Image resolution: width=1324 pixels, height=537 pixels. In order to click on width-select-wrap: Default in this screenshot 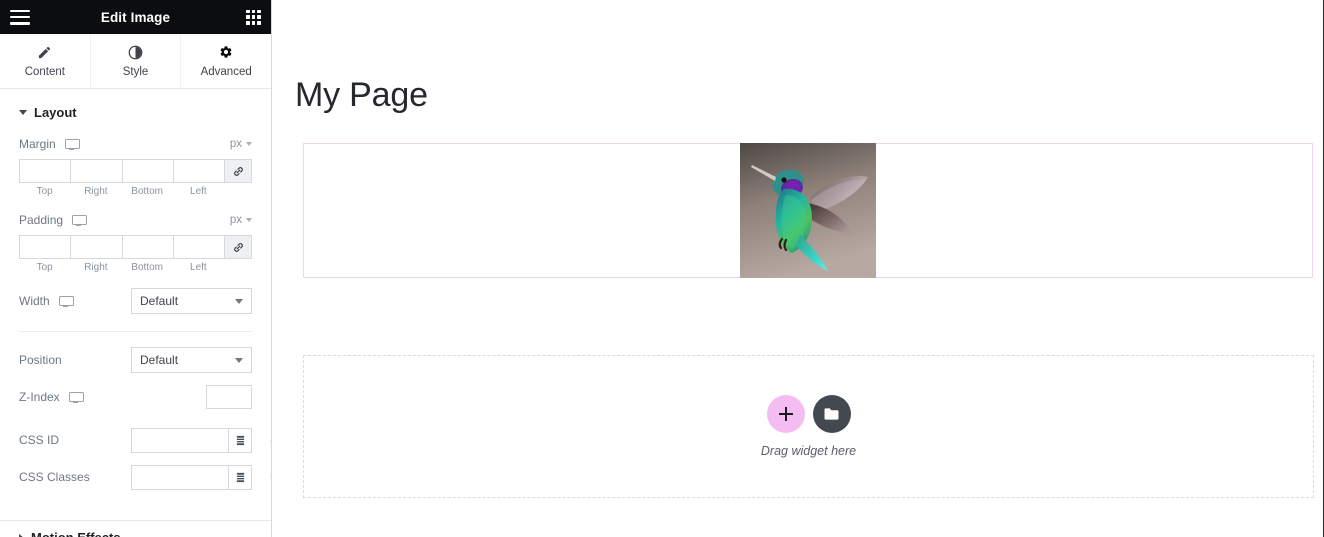, I will do `click(191, 301)`.